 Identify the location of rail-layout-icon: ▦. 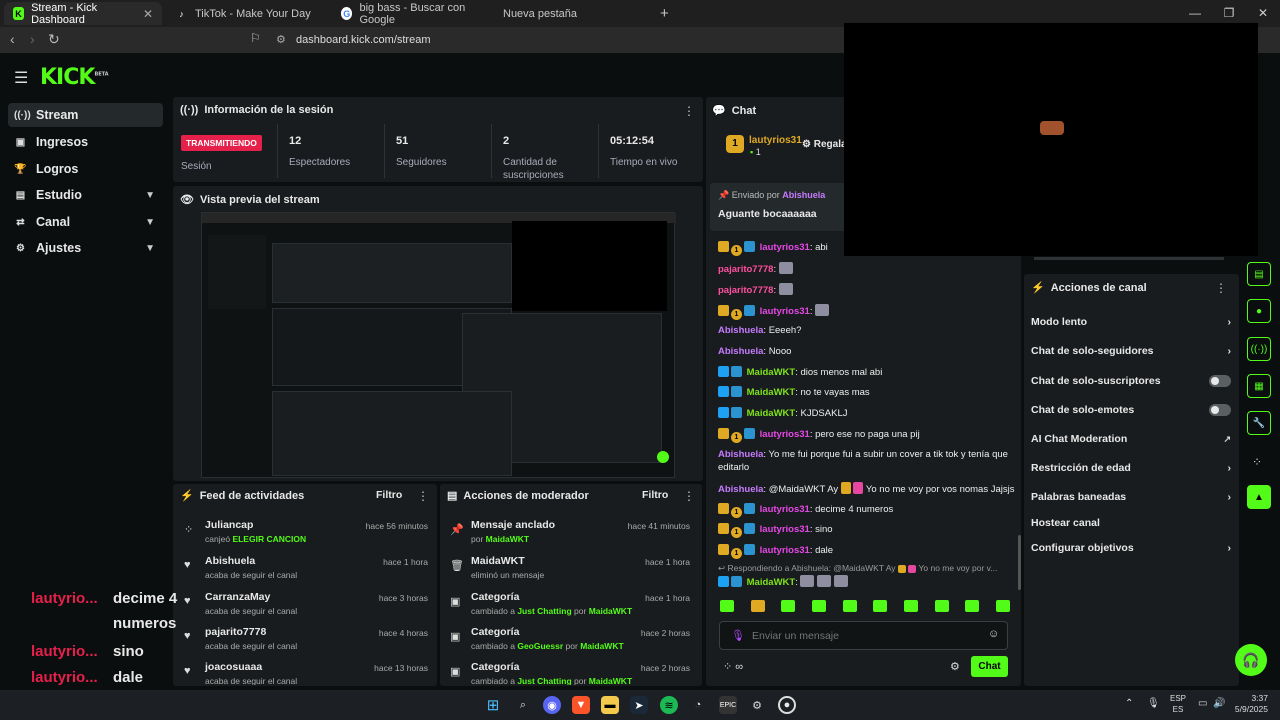
(1259, 386).